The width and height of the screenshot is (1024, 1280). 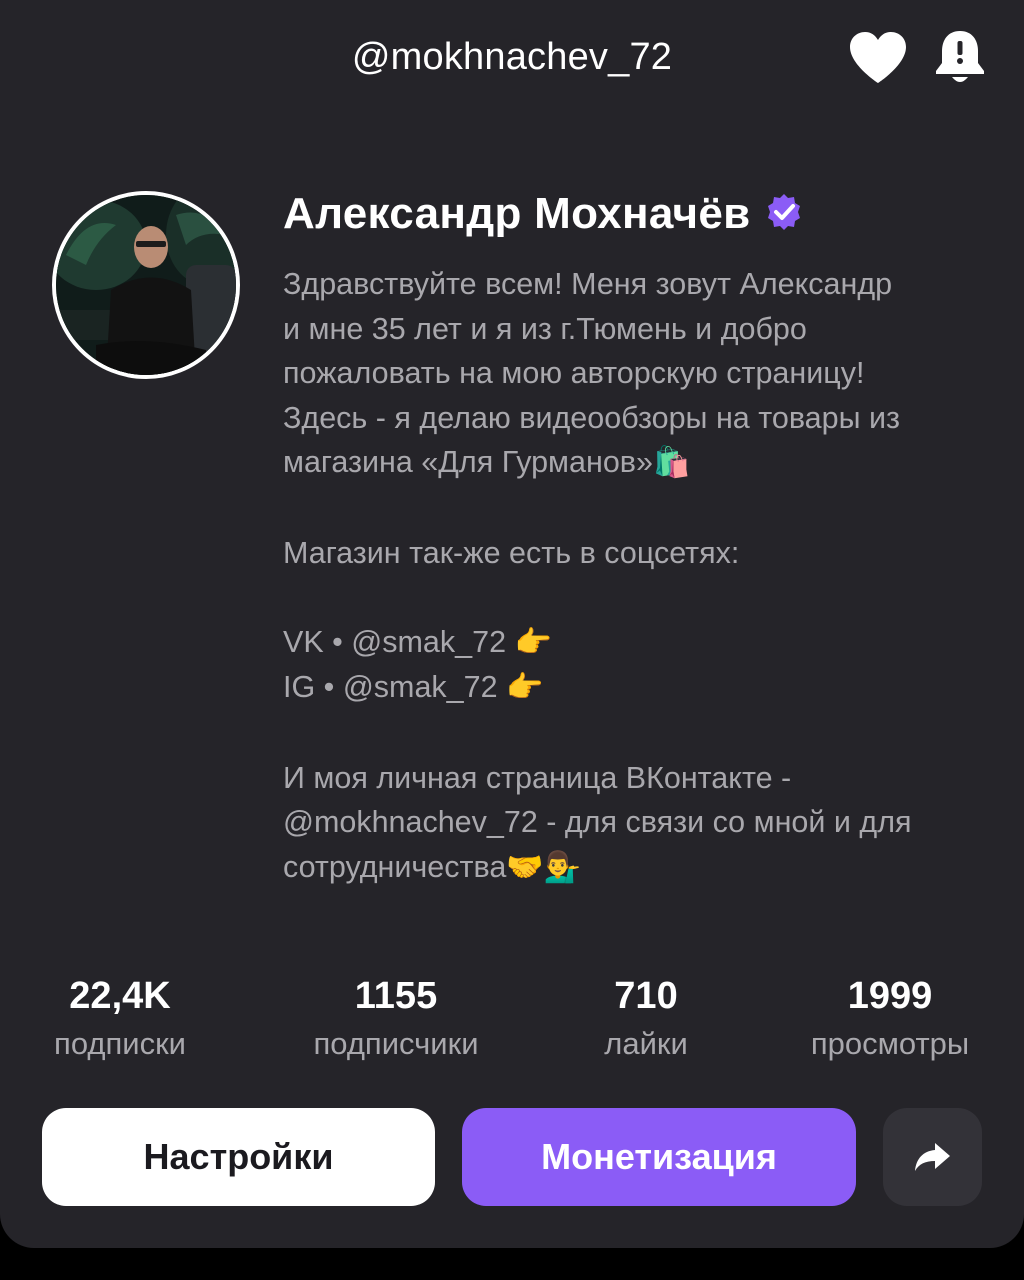 What do you see at coordinates (238, 1157) in the screenshot?
I see `settings-button: Настройки` at bounding box center [238, 1157].